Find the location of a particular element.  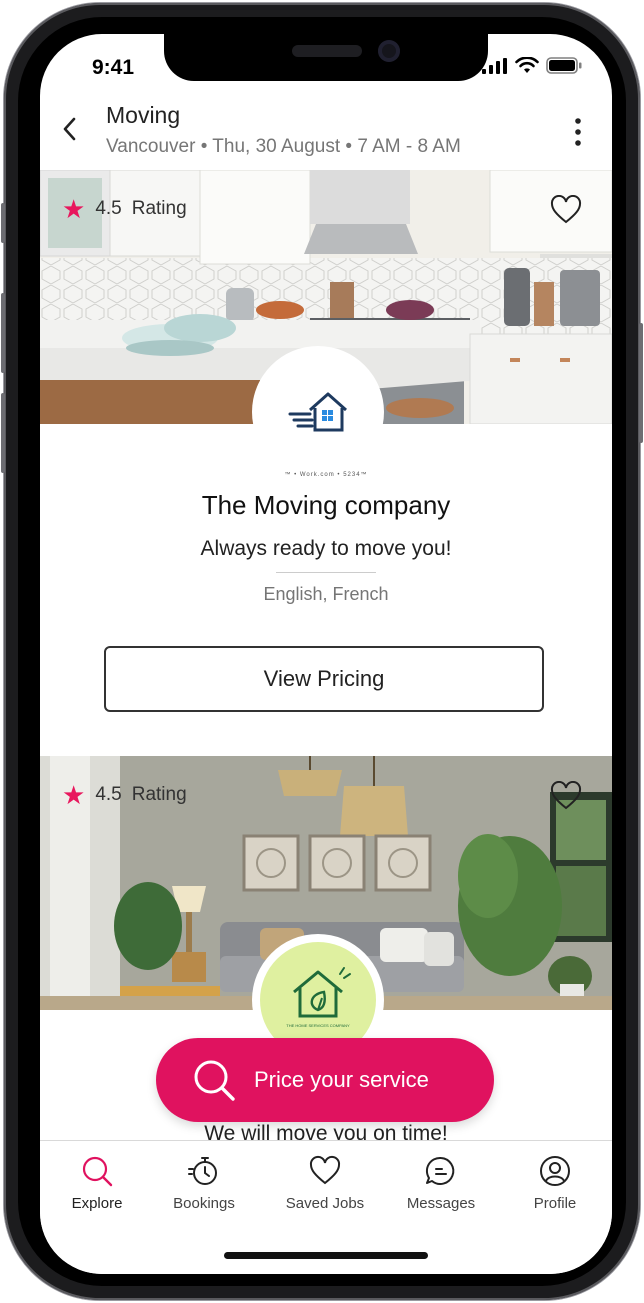

earpiece-speaker is located at coordinates (327, 51).